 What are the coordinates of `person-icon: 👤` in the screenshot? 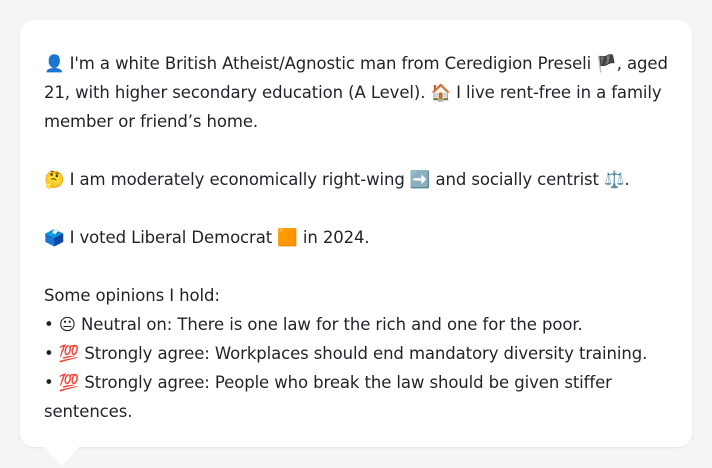 It's located at (54, 63).